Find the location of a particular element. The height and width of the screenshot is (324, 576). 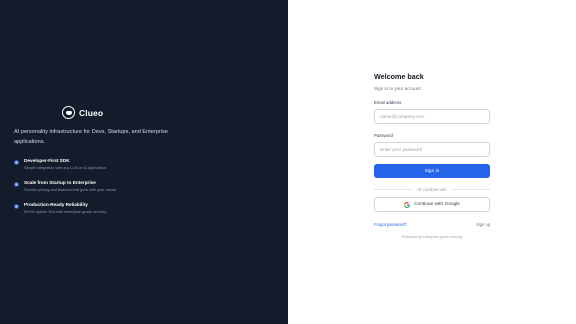

divider-text: Or continue with is located at coordinates (432, 189).